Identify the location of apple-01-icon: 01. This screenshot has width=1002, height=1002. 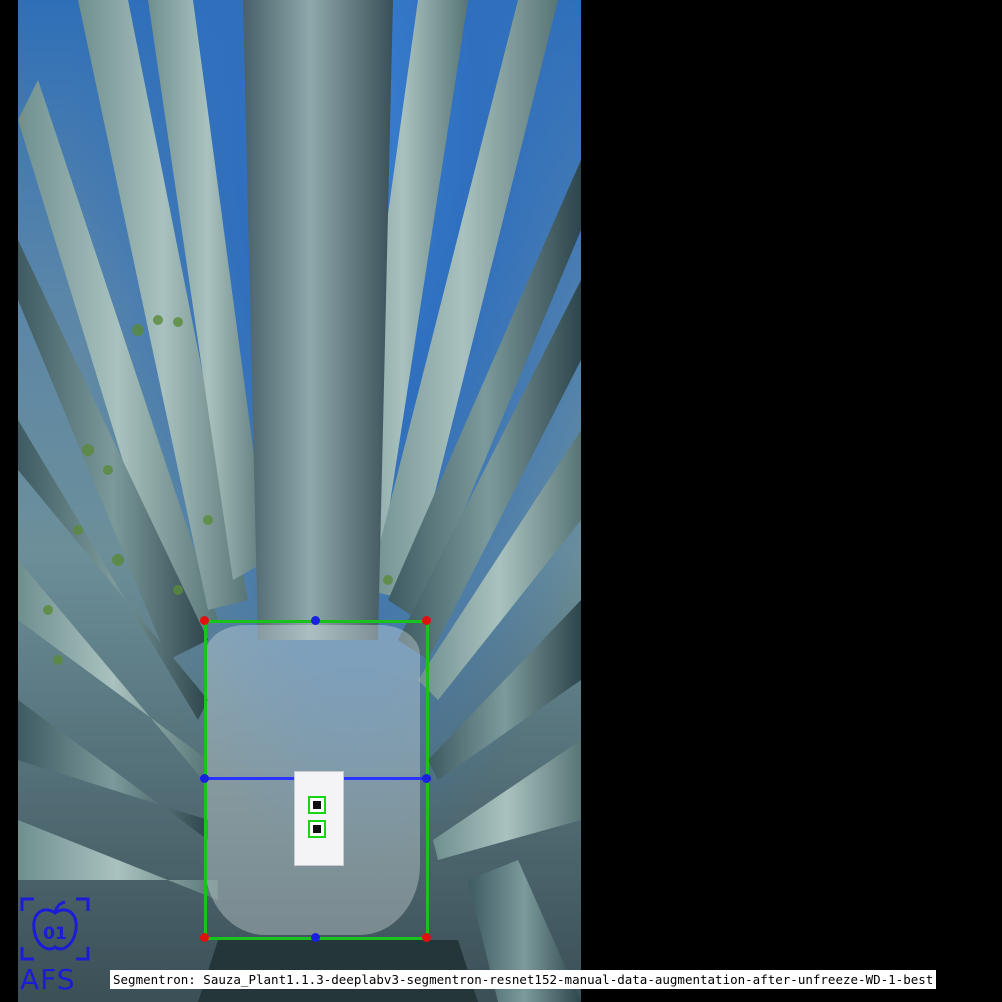
(55, 929).